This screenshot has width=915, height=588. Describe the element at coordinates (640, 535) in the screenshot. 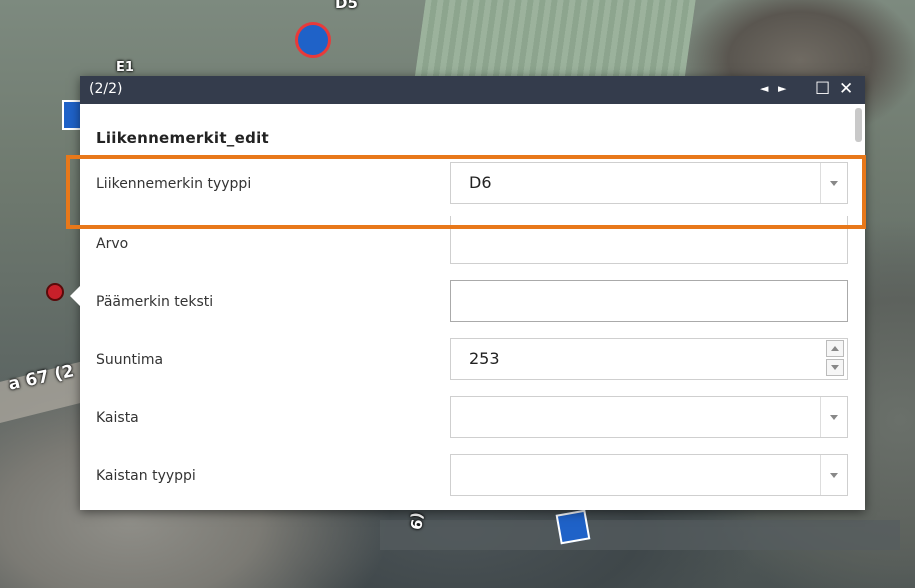

I see `map-road-lower` at that location.